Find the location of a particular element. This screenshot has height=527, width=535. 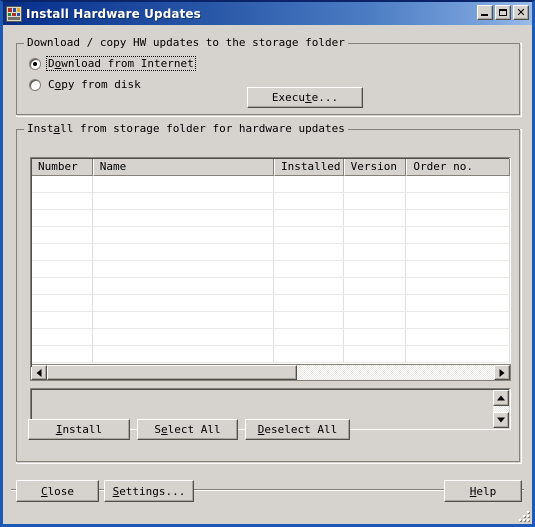

table-column-header: Name is located at coordinates (183, 167).